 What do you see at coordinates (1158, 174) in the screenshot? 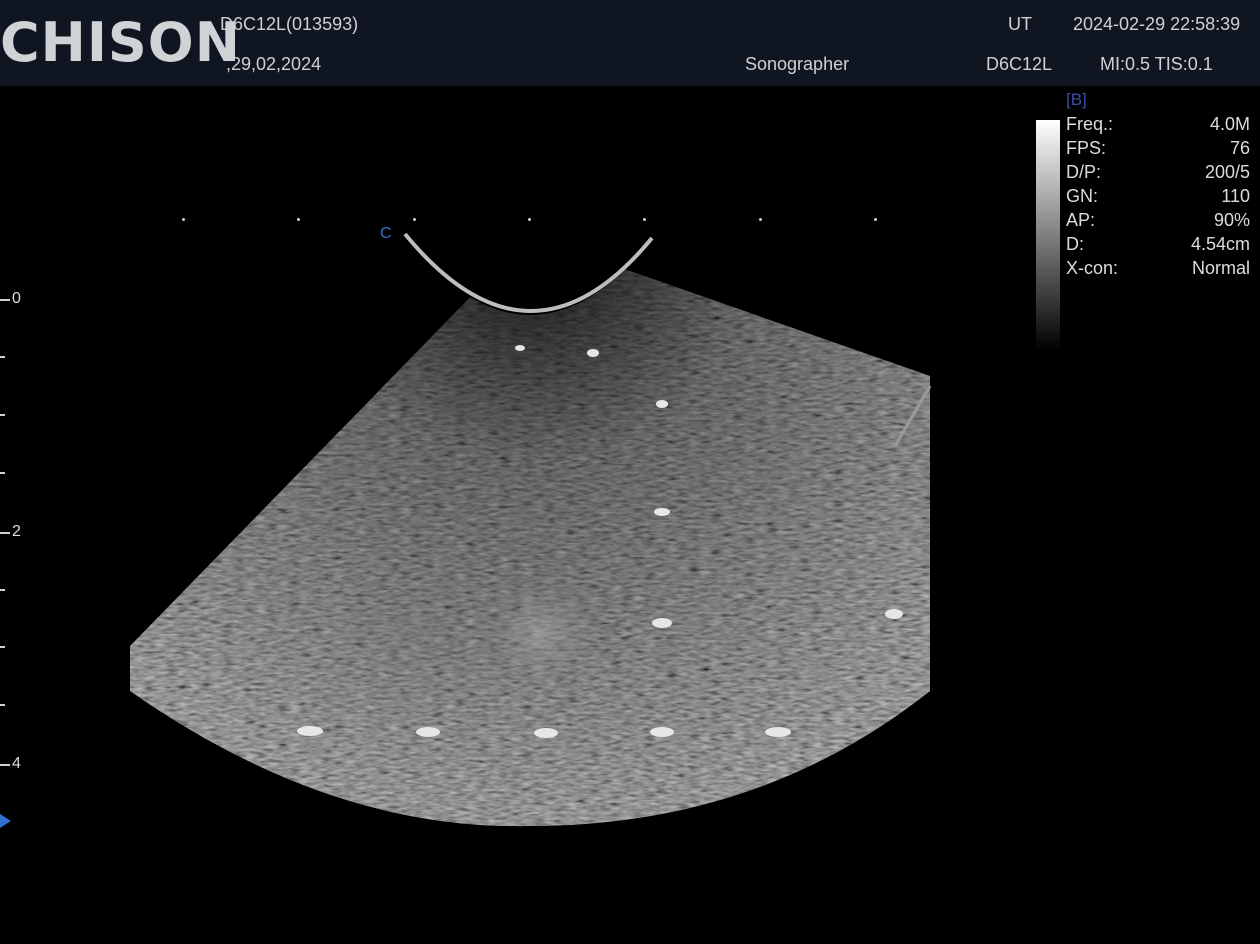
I see `param-dp: D/P: 200/5` at bounding box center [1158, 174].